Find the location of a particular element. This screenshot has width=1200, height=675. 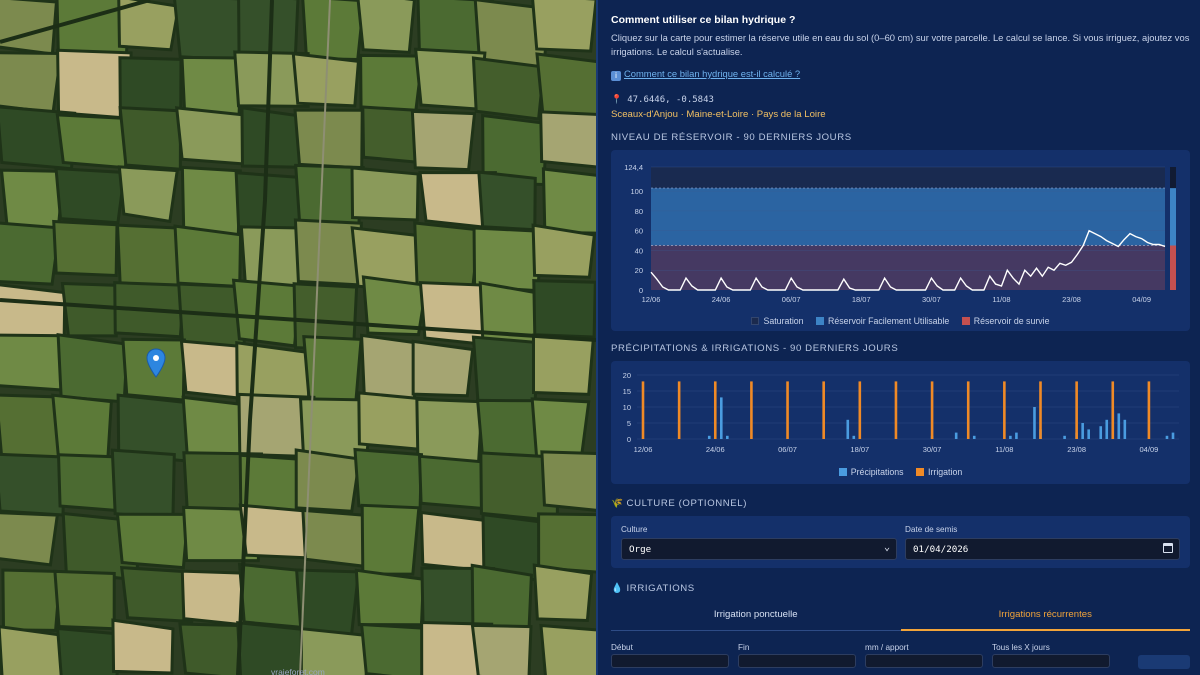

add-recurrent-button is located at coordinates (1164, 662).